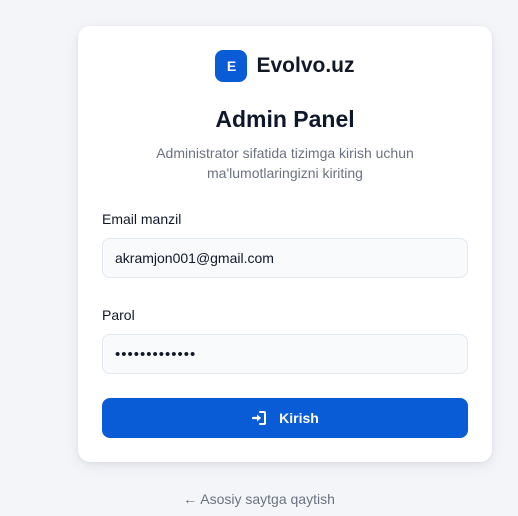 This screenshot has width=518, height=516. I want to click on brand-name: Evolvo.uz, so click(305, 65).